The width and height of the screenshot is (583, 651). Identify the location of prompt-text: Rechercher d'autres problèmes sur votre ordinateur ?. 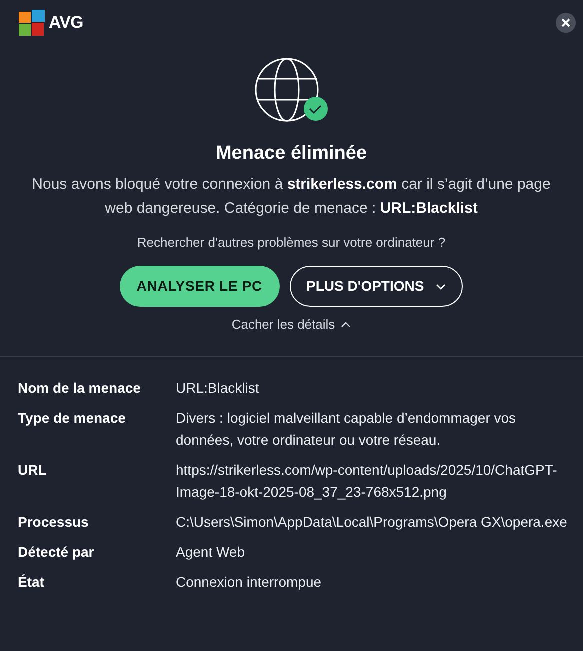
(291, 243).